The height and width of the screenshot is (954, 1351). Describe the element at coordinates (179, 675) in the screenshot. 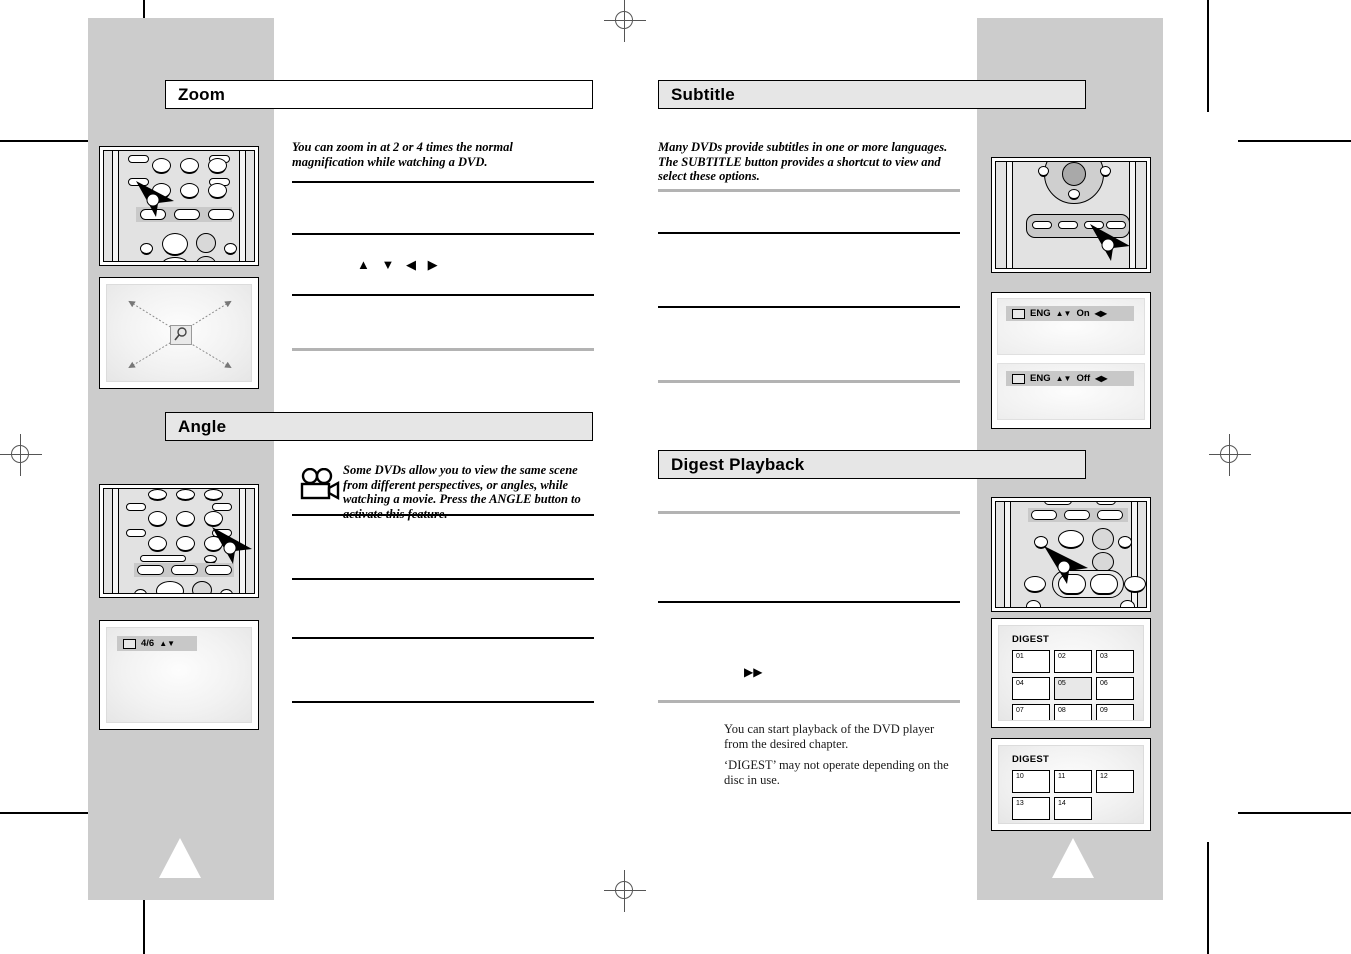

I see `tv-screen-angle: 4/6 ▲▼` at that location.